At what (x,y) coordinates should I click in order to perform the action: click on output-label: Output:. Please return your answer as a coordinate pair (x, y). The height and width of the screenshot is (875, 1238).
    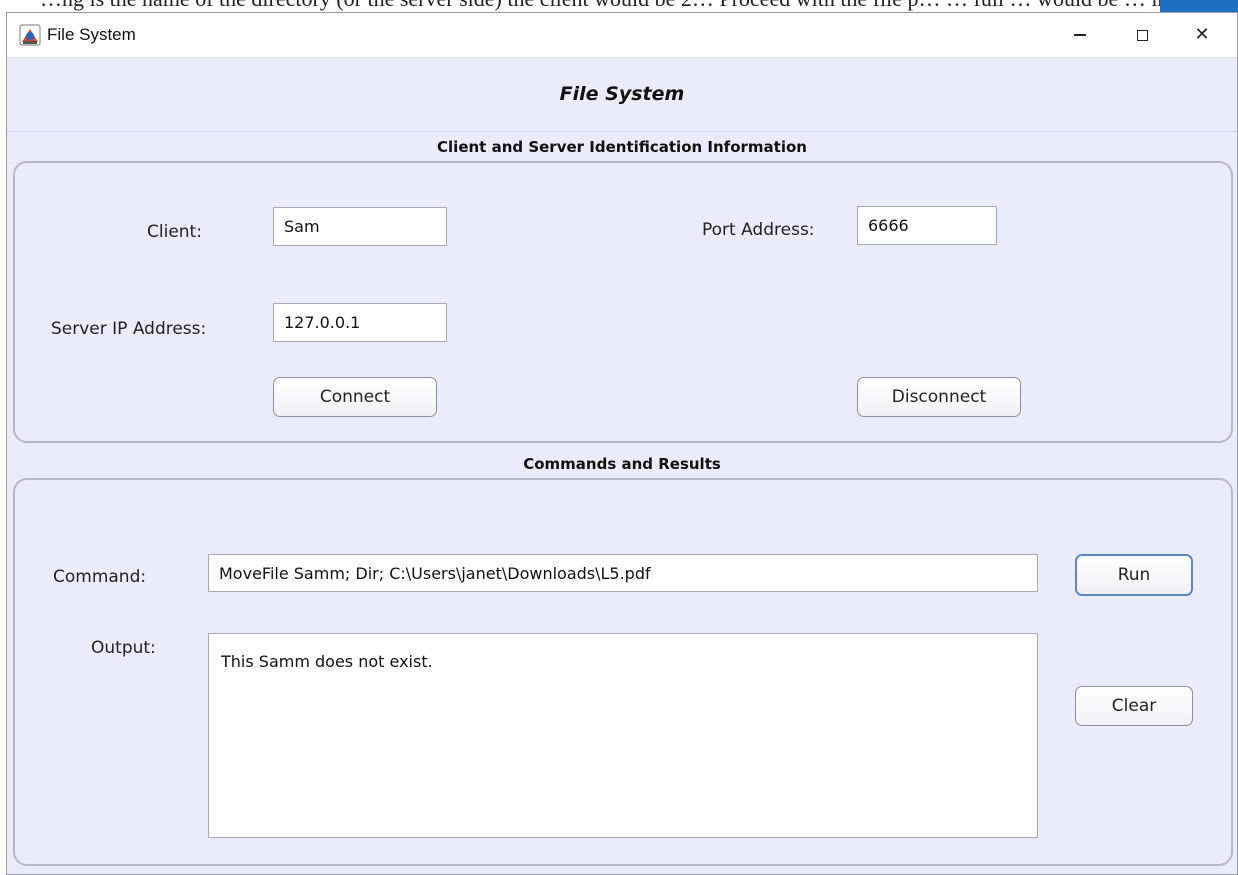
    Looking at the image, I should click on (123, 648).